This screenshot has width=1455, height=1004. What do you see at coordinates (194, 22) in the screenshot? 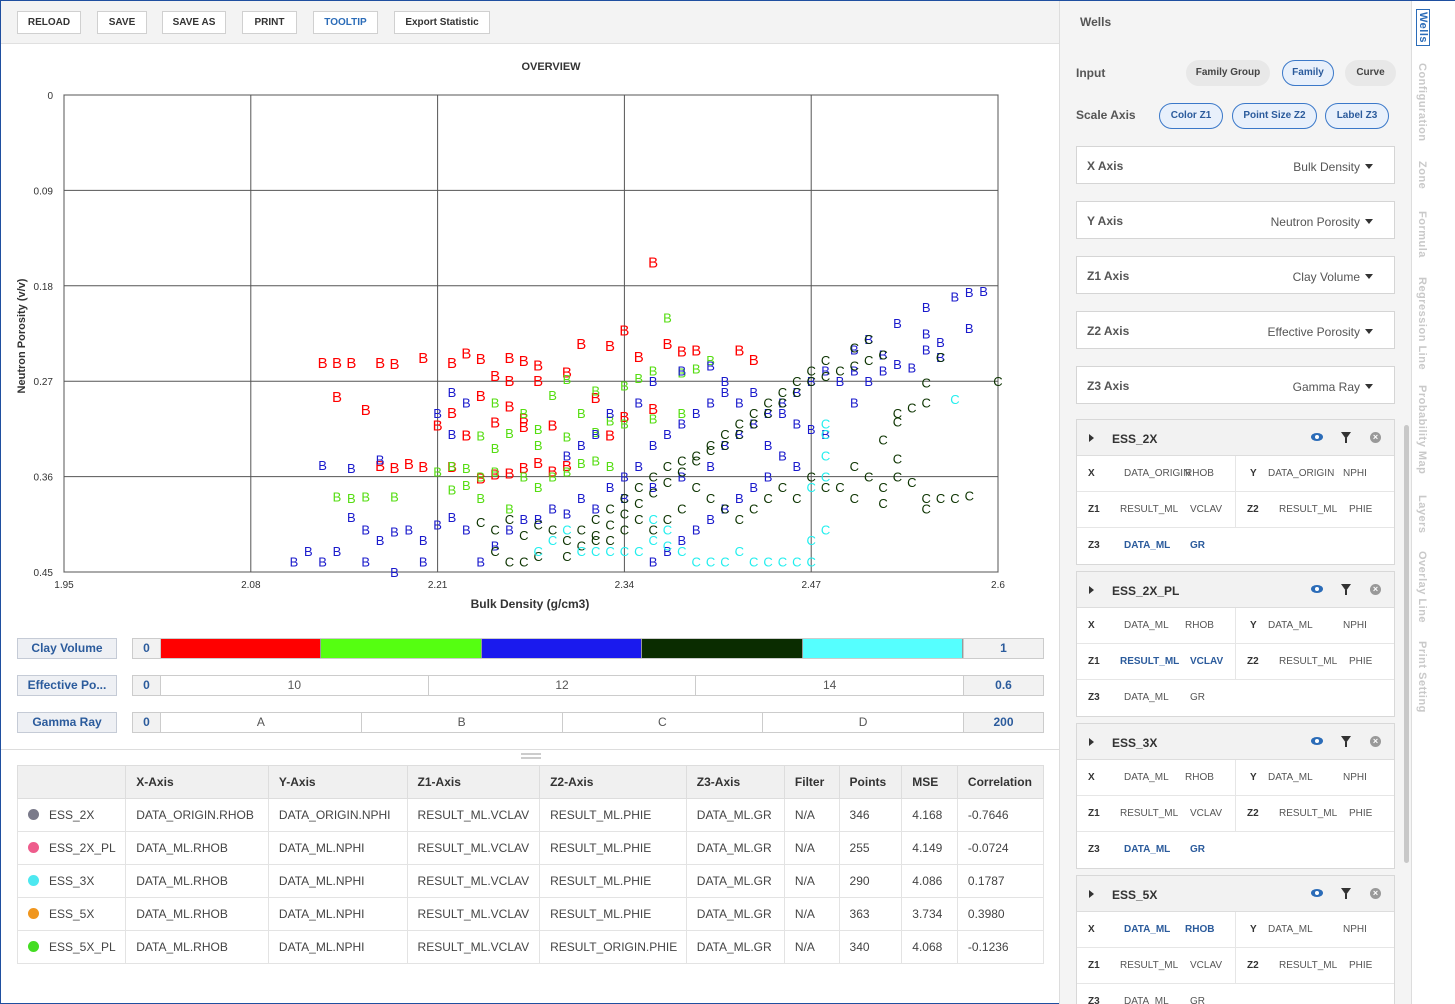
I see `save-as-button: SAVE AS` at bounding box center [194, 22].